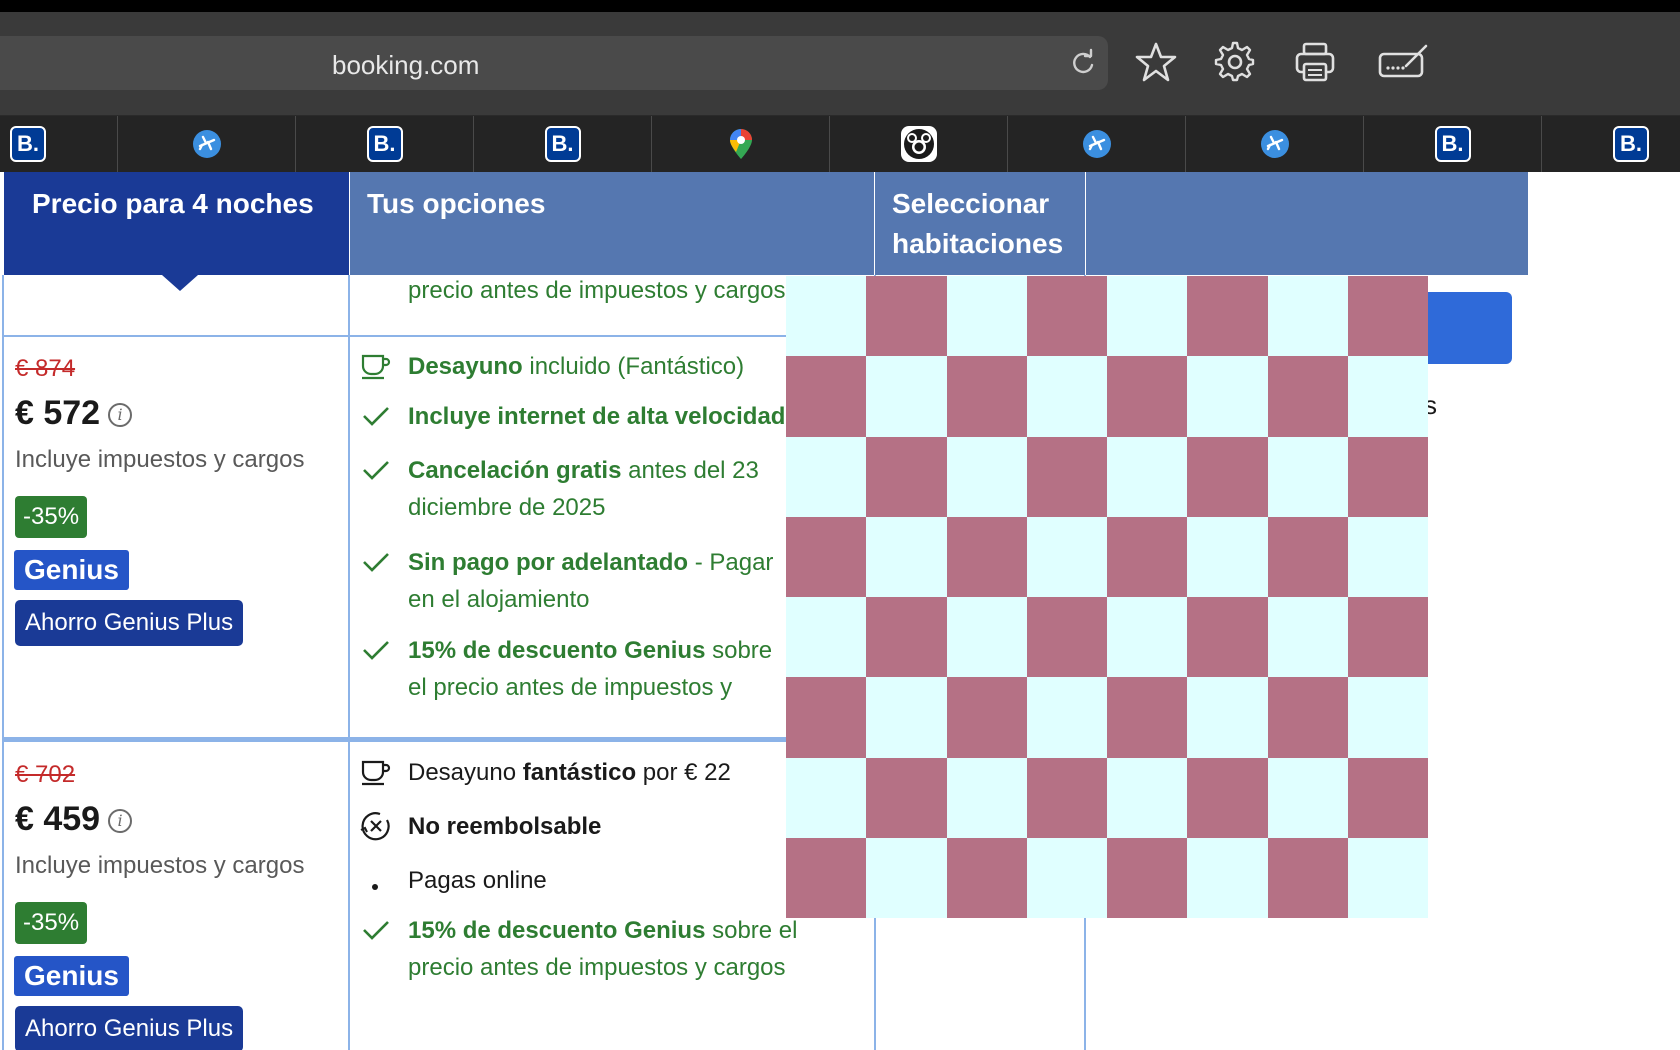  What do you see at coordinates (406, 65) in the screenshot?
I see `url-text: booking.com` at bounding box center [406, 65].